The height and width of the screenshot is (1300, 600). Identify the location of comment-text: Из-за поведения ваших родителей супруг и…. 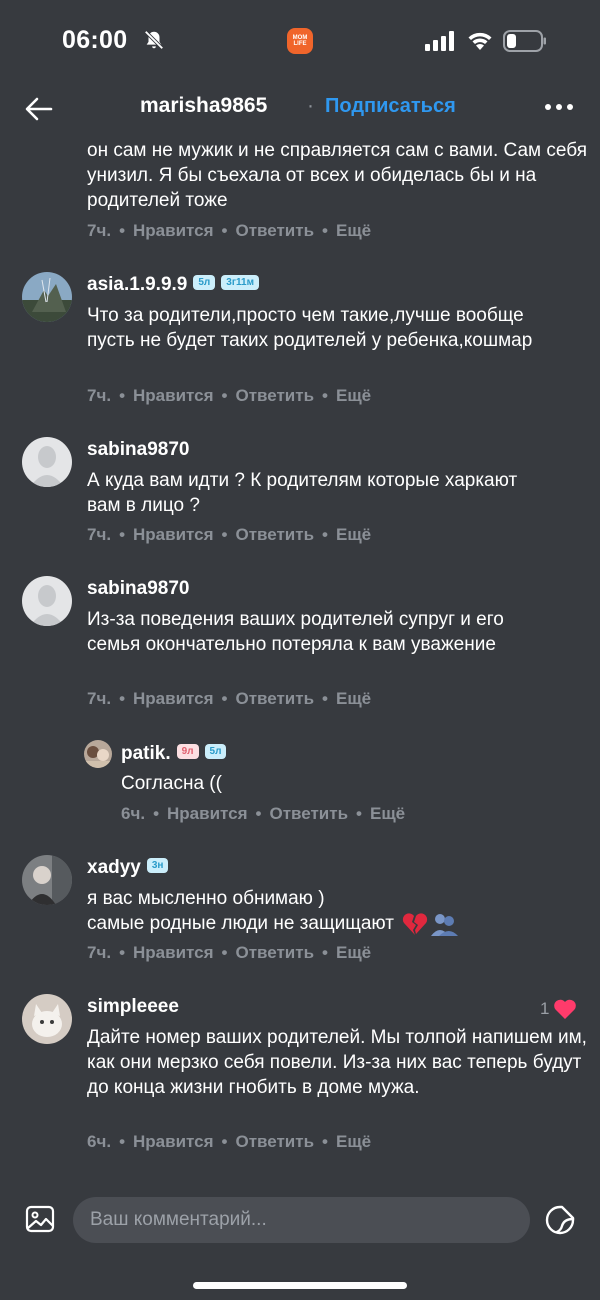
(295, 632).